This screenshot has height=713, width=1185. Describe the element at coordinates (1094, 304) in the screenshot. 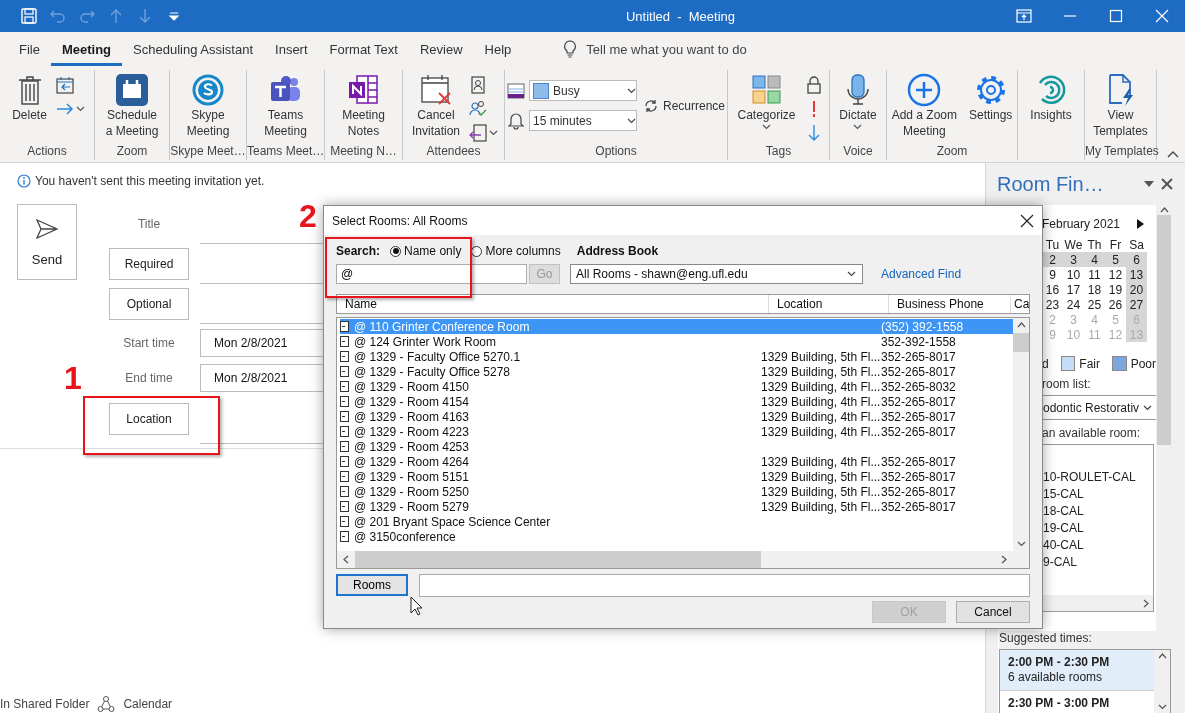

I see `calendar-day: 25` at that location.